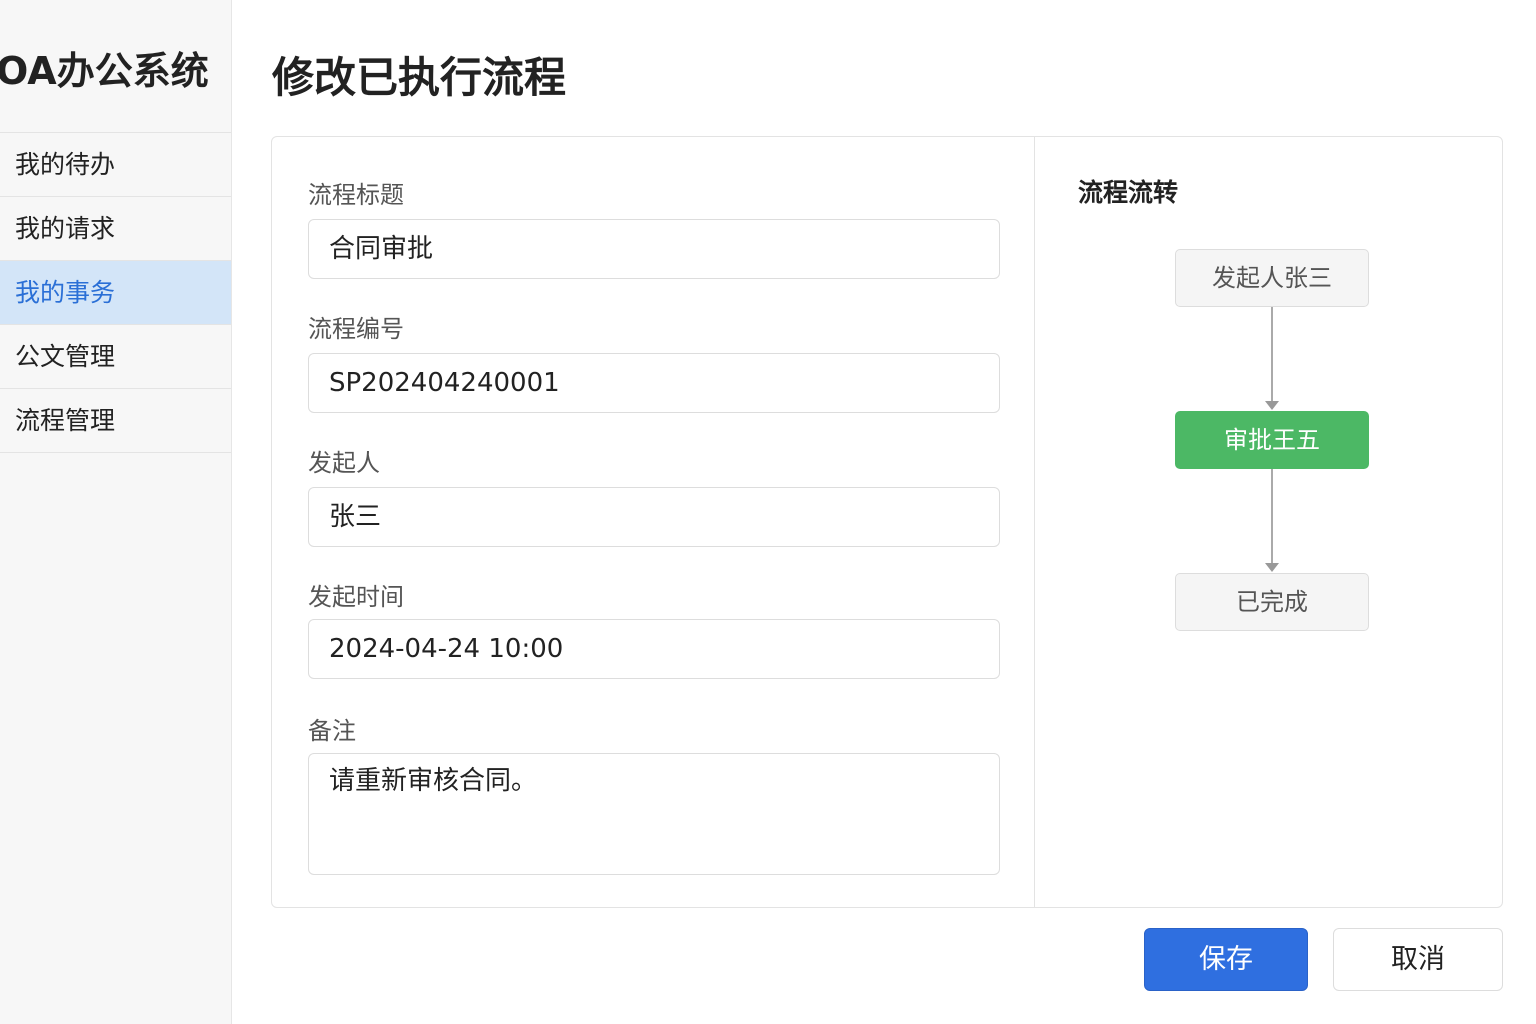 This screenshot has height=1024, width=1536. Describe the element at coordinates (1272, 602) in the screenshot. I see `flow-node-completed: 已完成` at that location.